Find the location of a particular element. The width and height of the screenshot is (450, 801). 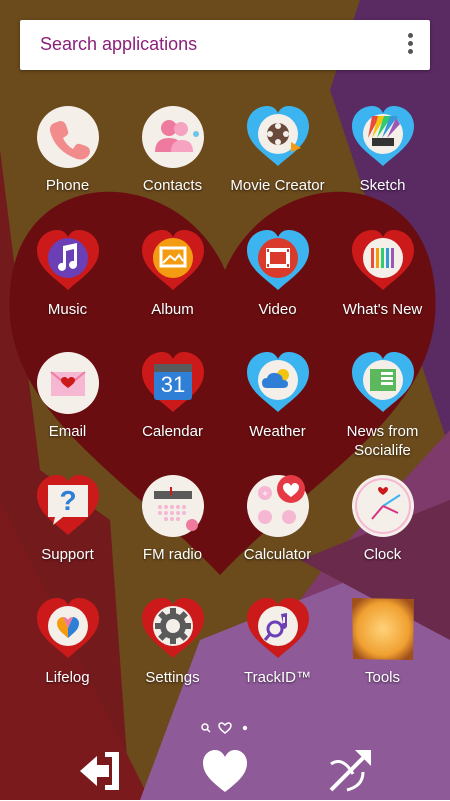

app-video: Video is located at coordinates (277, 283).